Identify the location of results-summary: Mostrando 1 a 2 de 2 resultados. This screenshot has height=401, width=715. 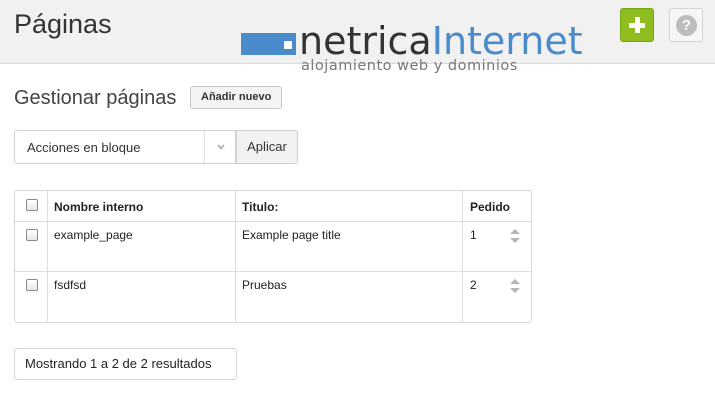
(125, 364).